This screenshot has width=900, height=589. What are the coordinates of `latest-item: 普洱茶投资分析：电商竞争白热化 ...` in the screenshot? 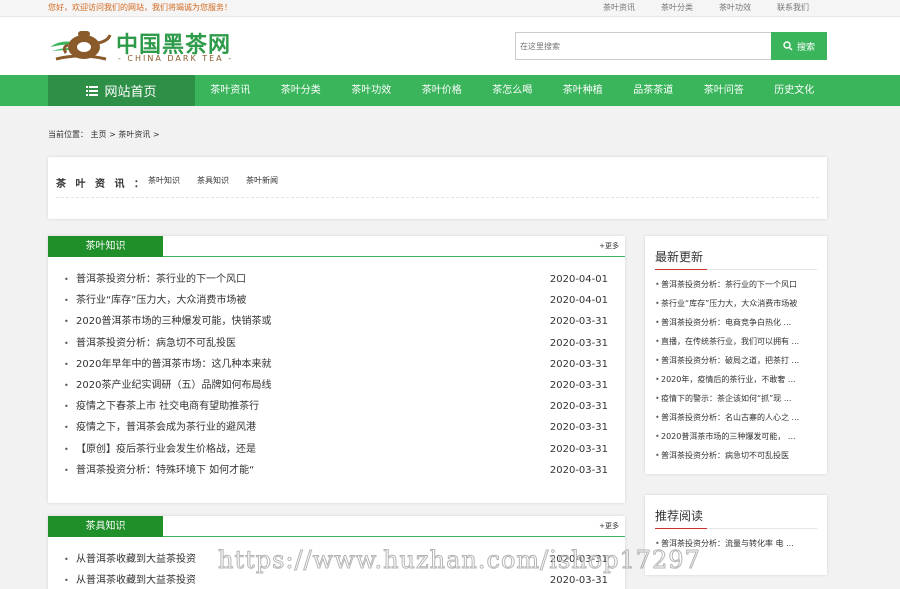 It's located at (736, 322).